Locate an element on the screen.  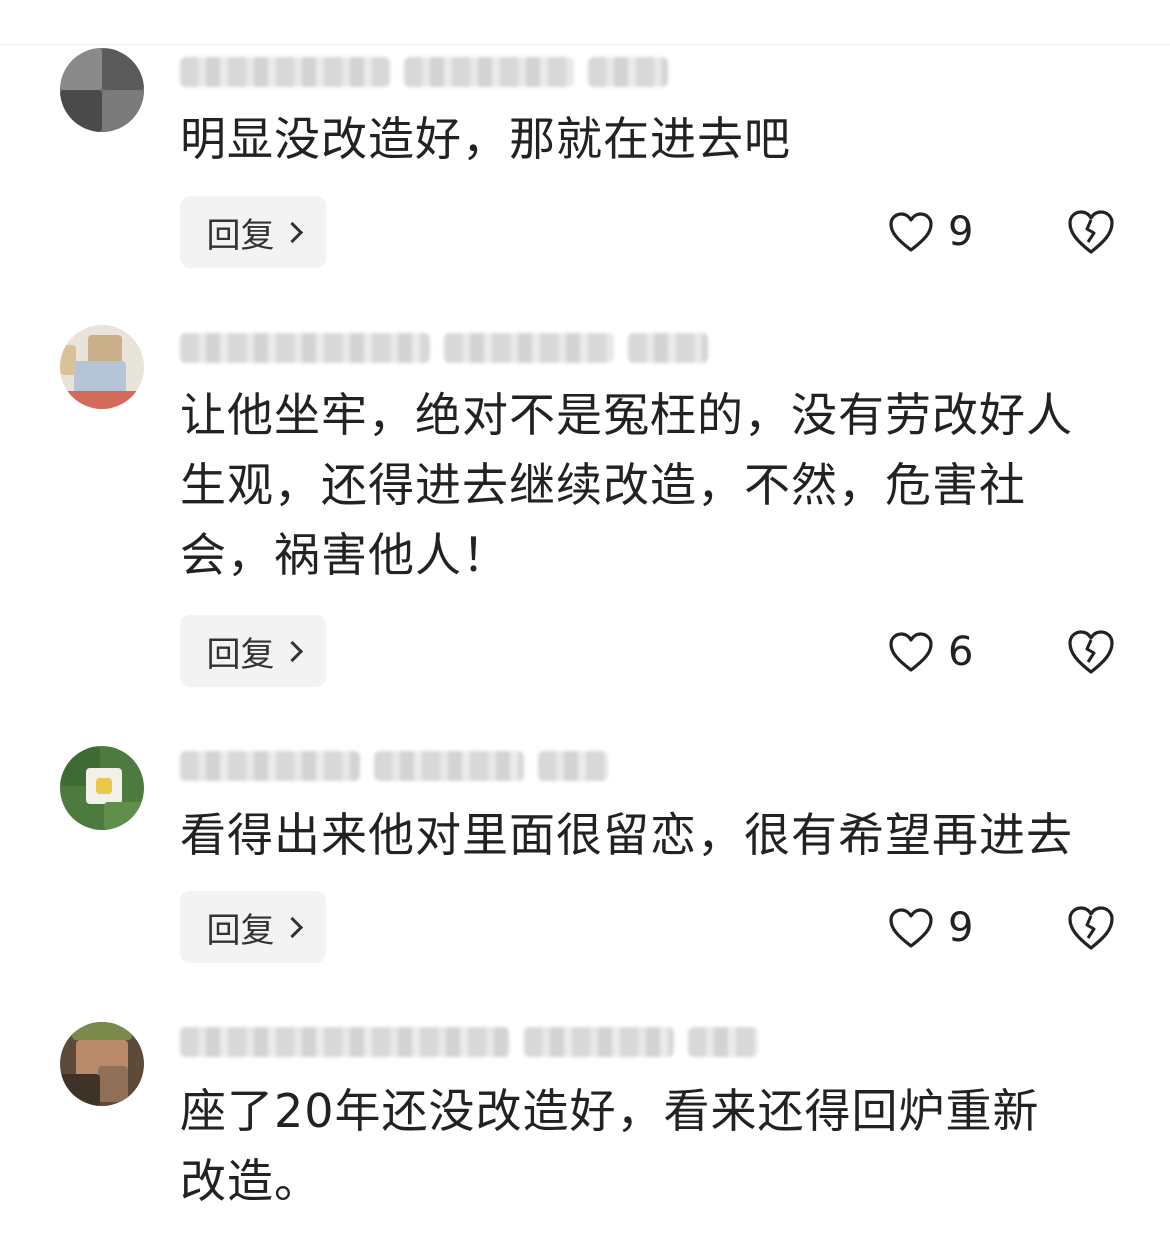
like-button: 6 is located at coordinates (930, 652).